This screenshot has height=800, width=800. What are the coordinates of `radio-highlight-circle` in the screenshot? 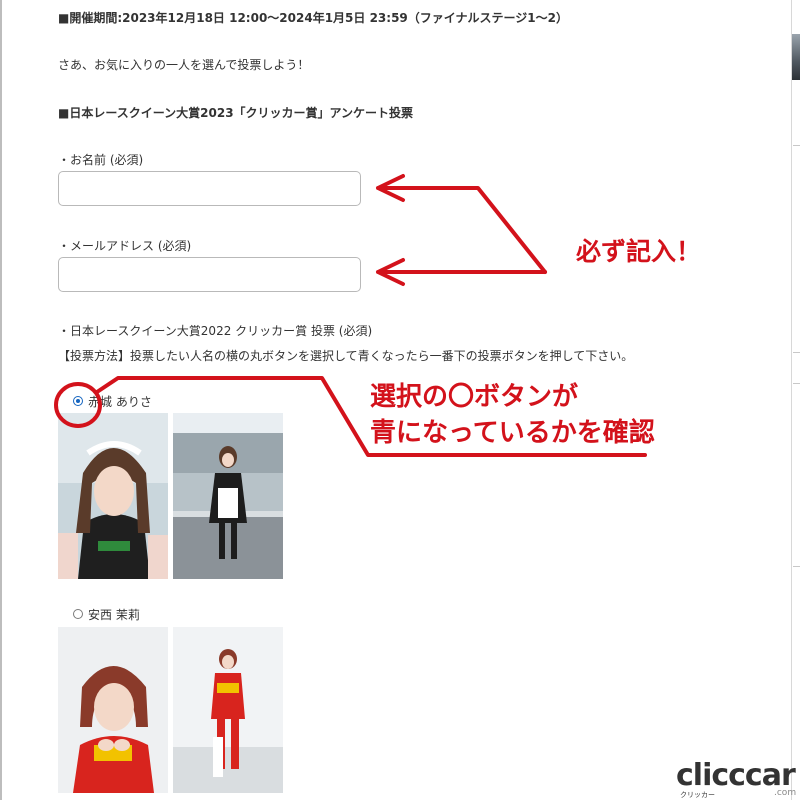 It's located at (78, 405).